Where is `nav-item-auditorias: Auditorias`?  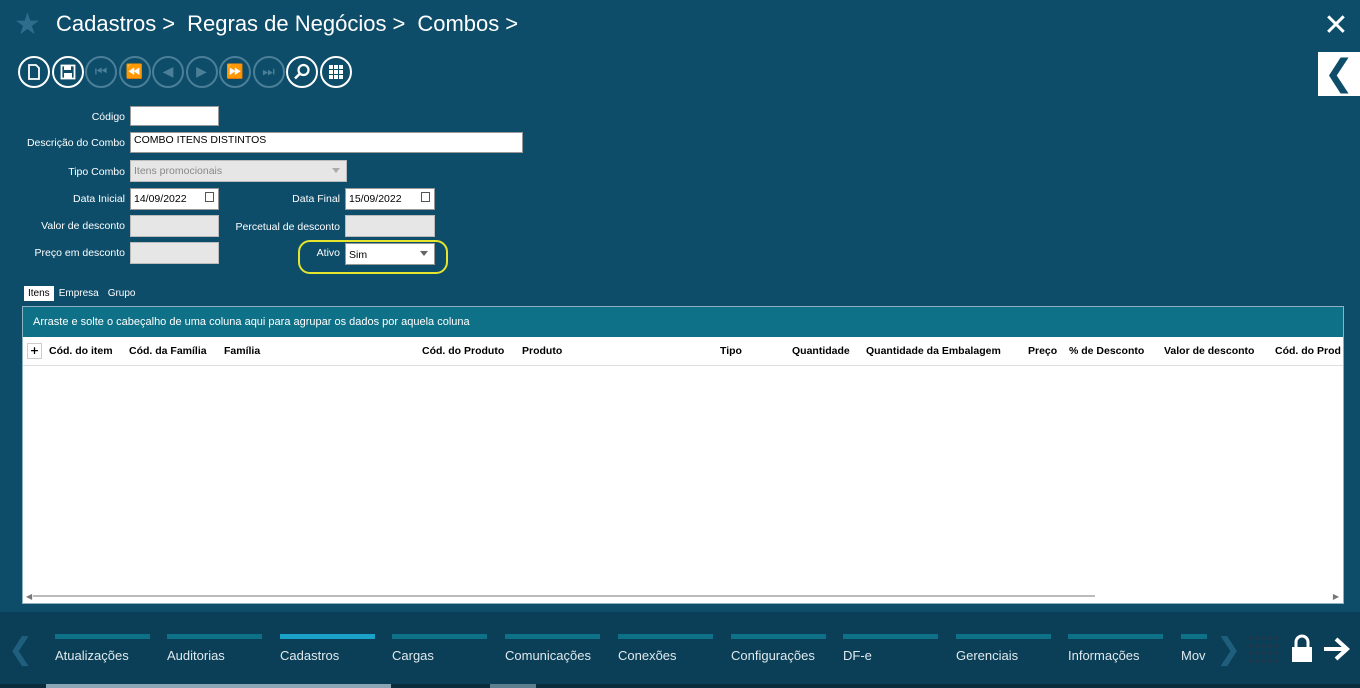
nav-item-auditorias: Auditorias is located at coordinates (214, 648).